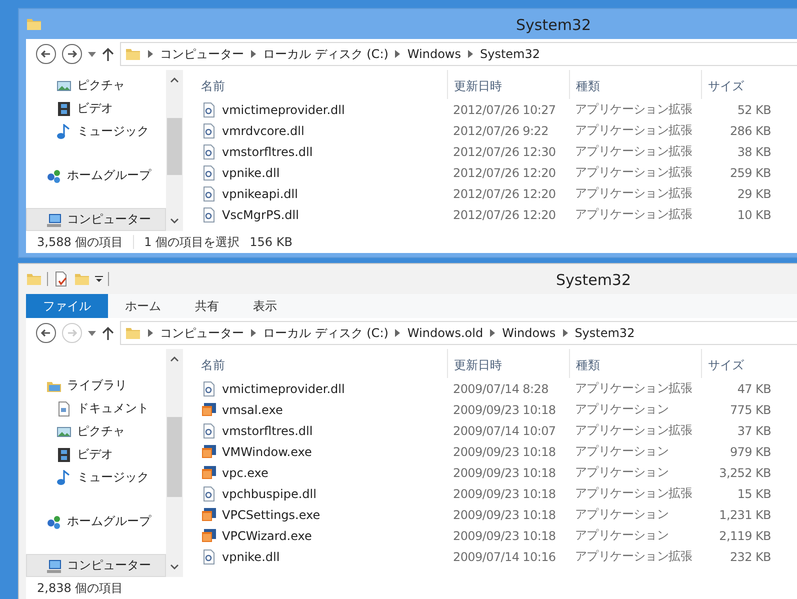  I want to click on forward-arrow-icon, so click(72, 54).